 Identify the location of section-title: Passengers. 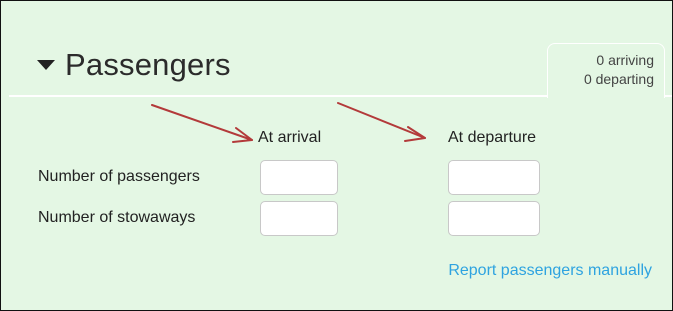
(148, 64).